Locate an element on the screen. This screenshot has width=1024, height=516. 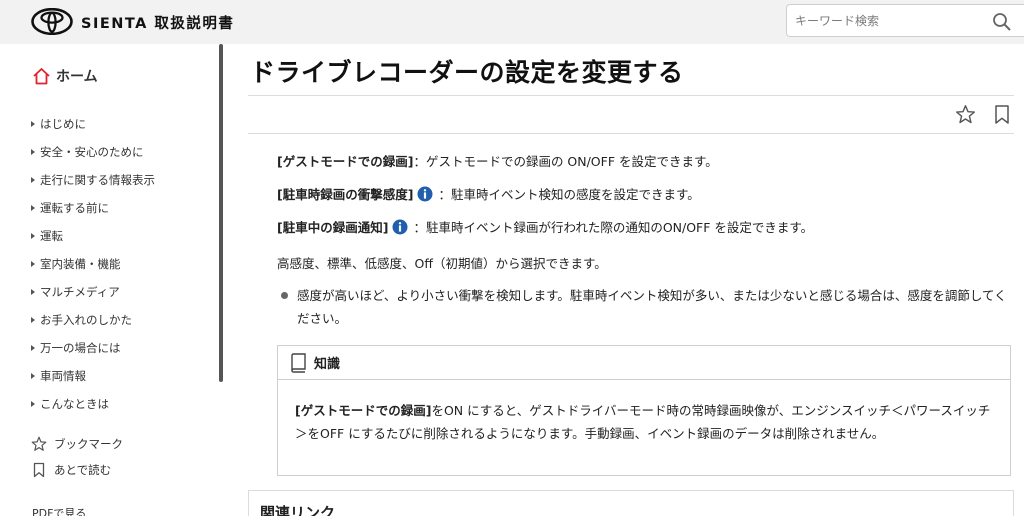
sidebar-item-driving: 運転 is located at coordinates (121, 236).